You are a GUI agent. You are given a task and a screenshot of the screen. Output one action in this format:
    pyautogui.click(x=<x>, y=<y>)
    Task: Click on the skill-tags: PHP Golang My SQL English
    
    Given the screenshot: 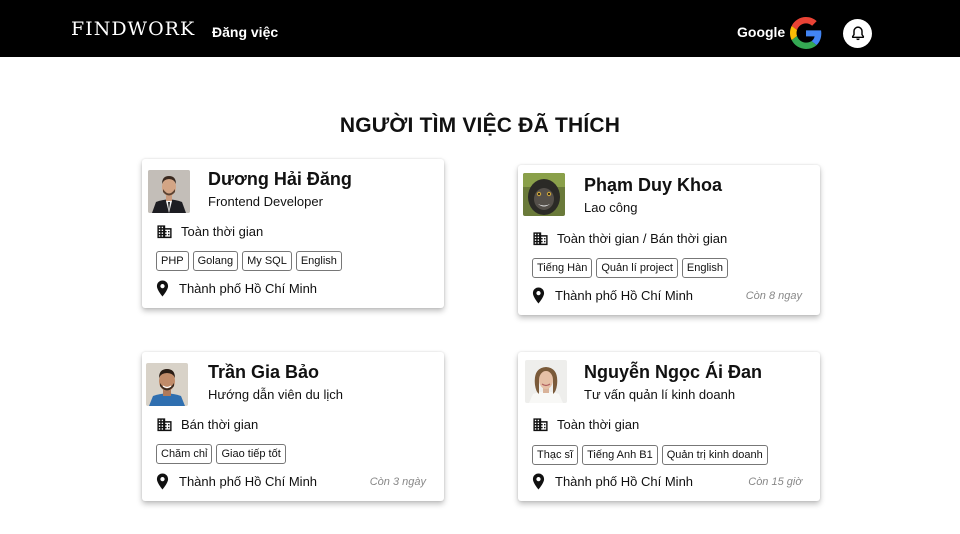 What is the action you would take?
    pyautogui.click(x=249, y=261)
    